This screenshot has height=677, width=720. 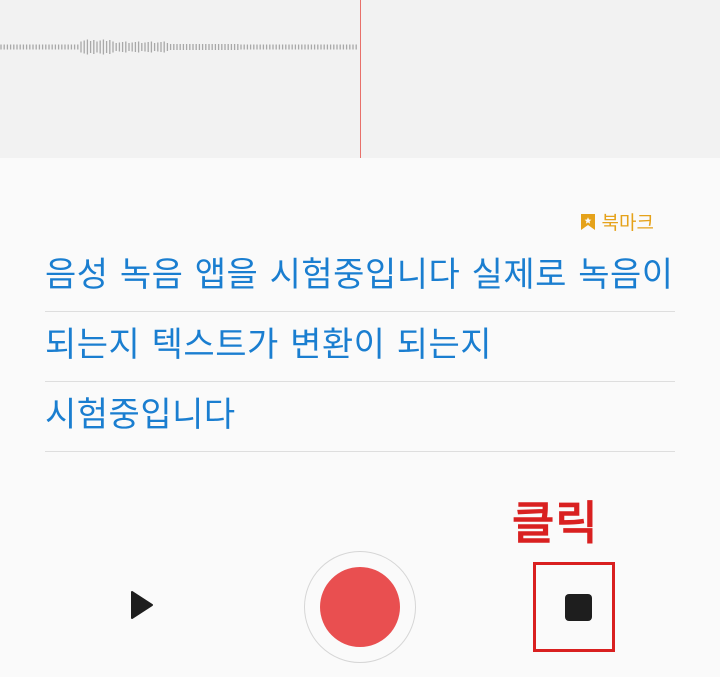 What do you see at coordinates (360, 417) in the screenshot?
I see `transcript-line: 시험중입니다` at bounding box center [360, 417].